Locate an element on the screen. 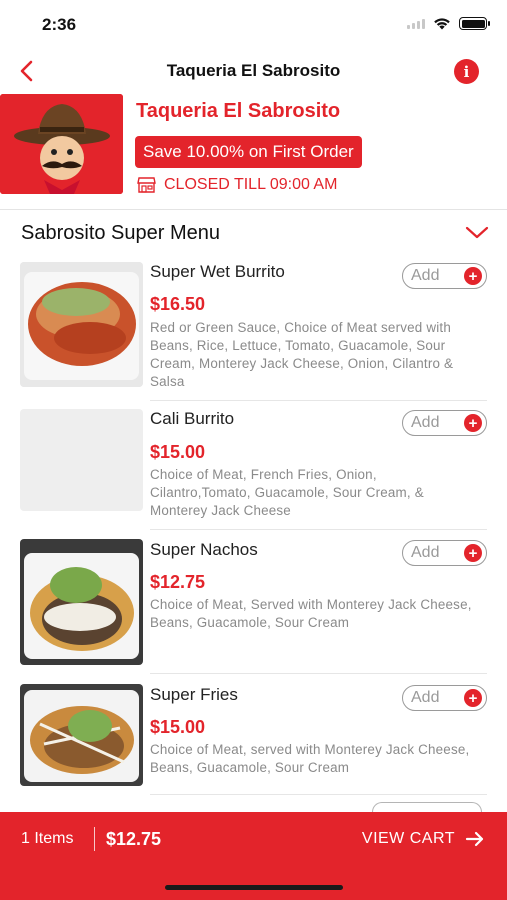 Image resolution: width=507 pixels, height=900 pixels. menu-section-header: Sabrosito Super Menu is located at coordinates (253, 235).